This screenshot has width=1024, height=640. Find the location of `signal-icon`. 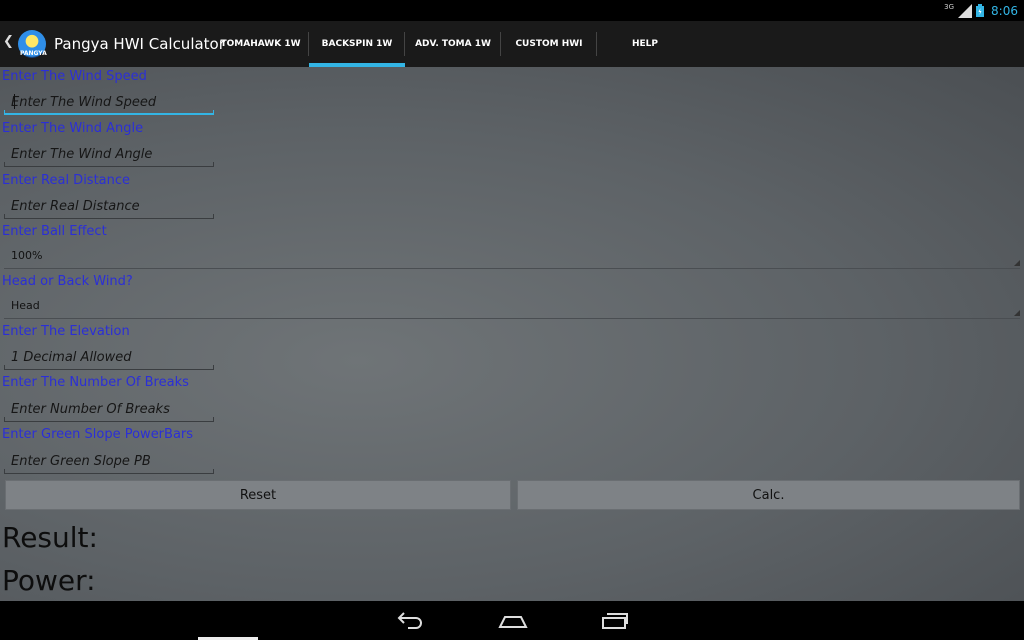

signal-icon is located at coordinates (965, 10).